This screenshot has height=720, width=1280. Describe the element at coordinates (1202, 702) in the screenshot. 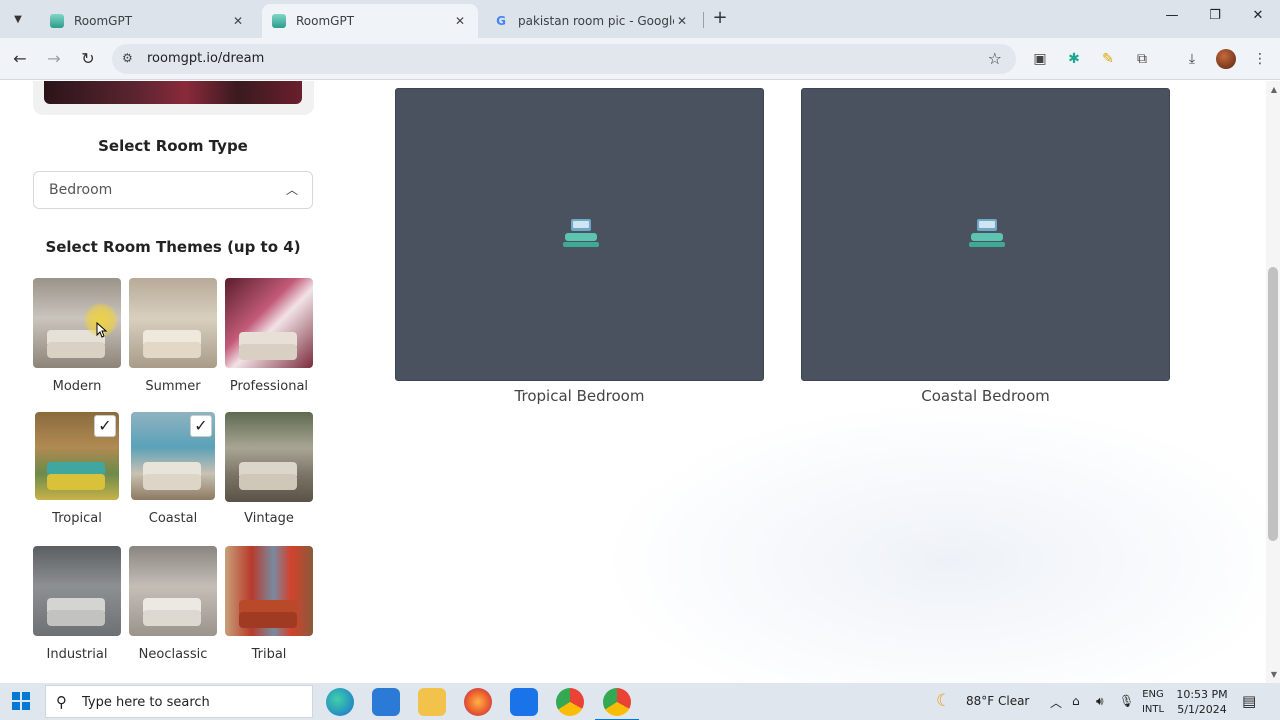

I see `system-clock: 10:53 PM 5/1/2024` at that location.